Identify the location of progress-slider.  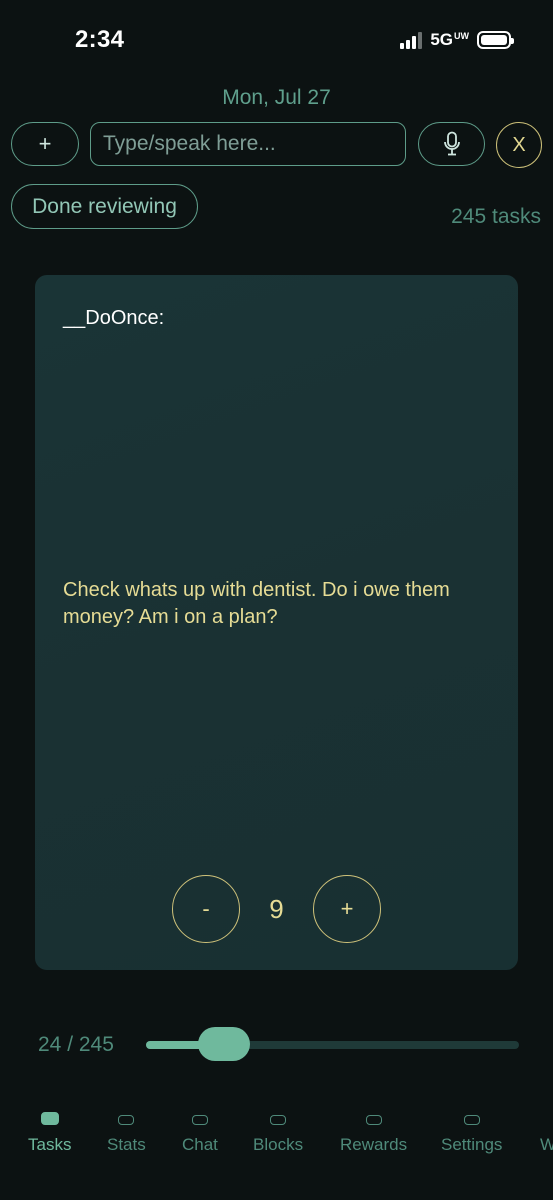
(332, 1044).